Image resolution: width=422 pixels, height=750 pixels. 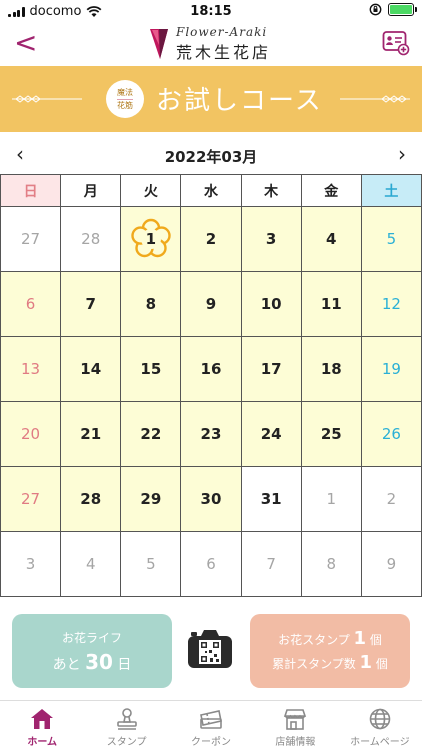 What do you see at coordinates (91, 564) in the screenshot?
I see `calendar-day-next-month: 4` at bounding box center [91, 564].